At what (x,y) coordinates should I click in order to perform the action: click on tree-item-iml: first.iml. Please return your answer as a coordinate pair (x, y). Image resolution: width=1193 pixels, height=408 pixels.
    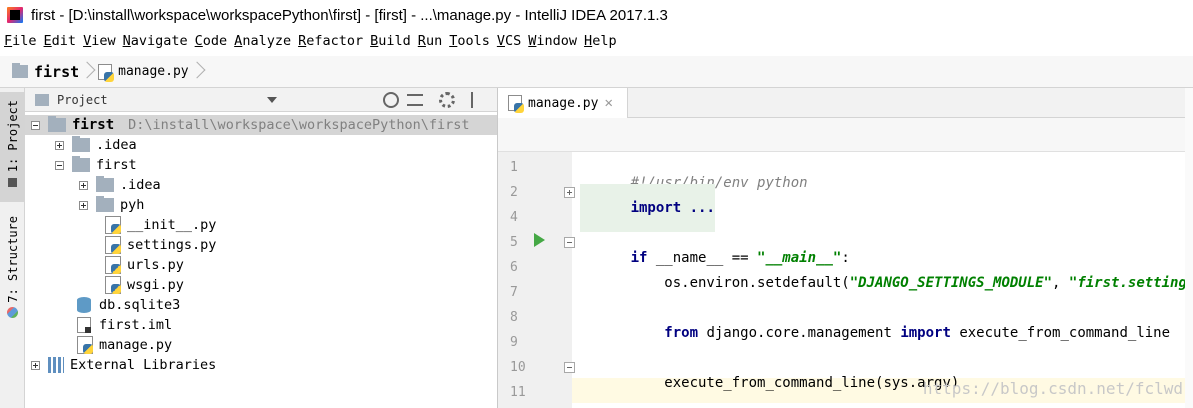
    Looking at the image, I should click on (124, 325).